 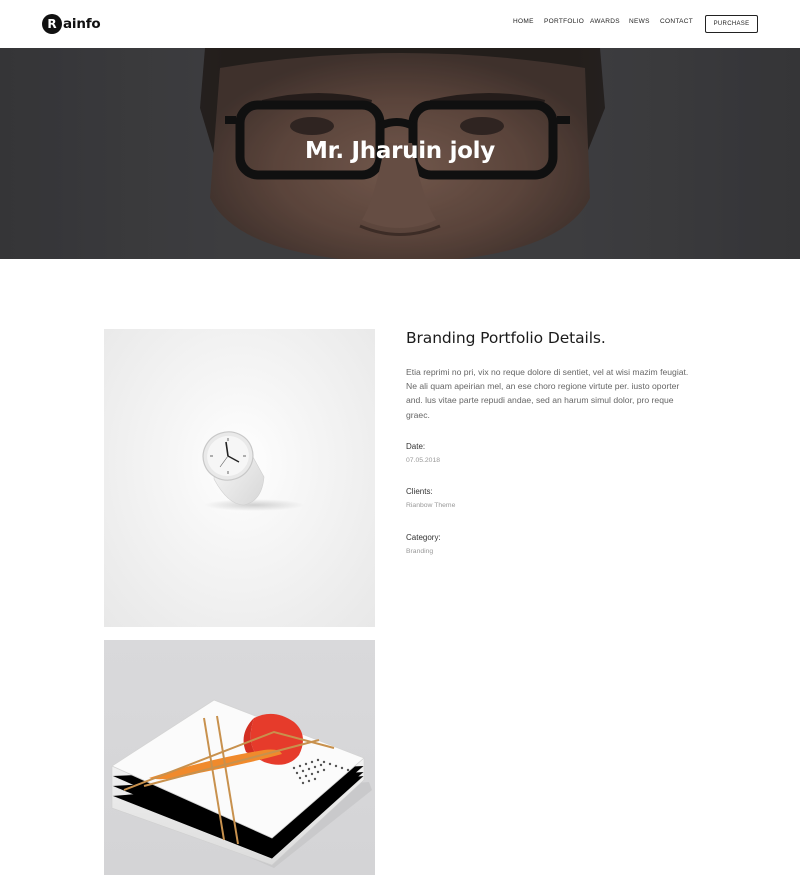 What do you see at coordinates (423, 544) in the screenshot?
I see `meta-category: Category: Branding` at bounding box center [423, 544].